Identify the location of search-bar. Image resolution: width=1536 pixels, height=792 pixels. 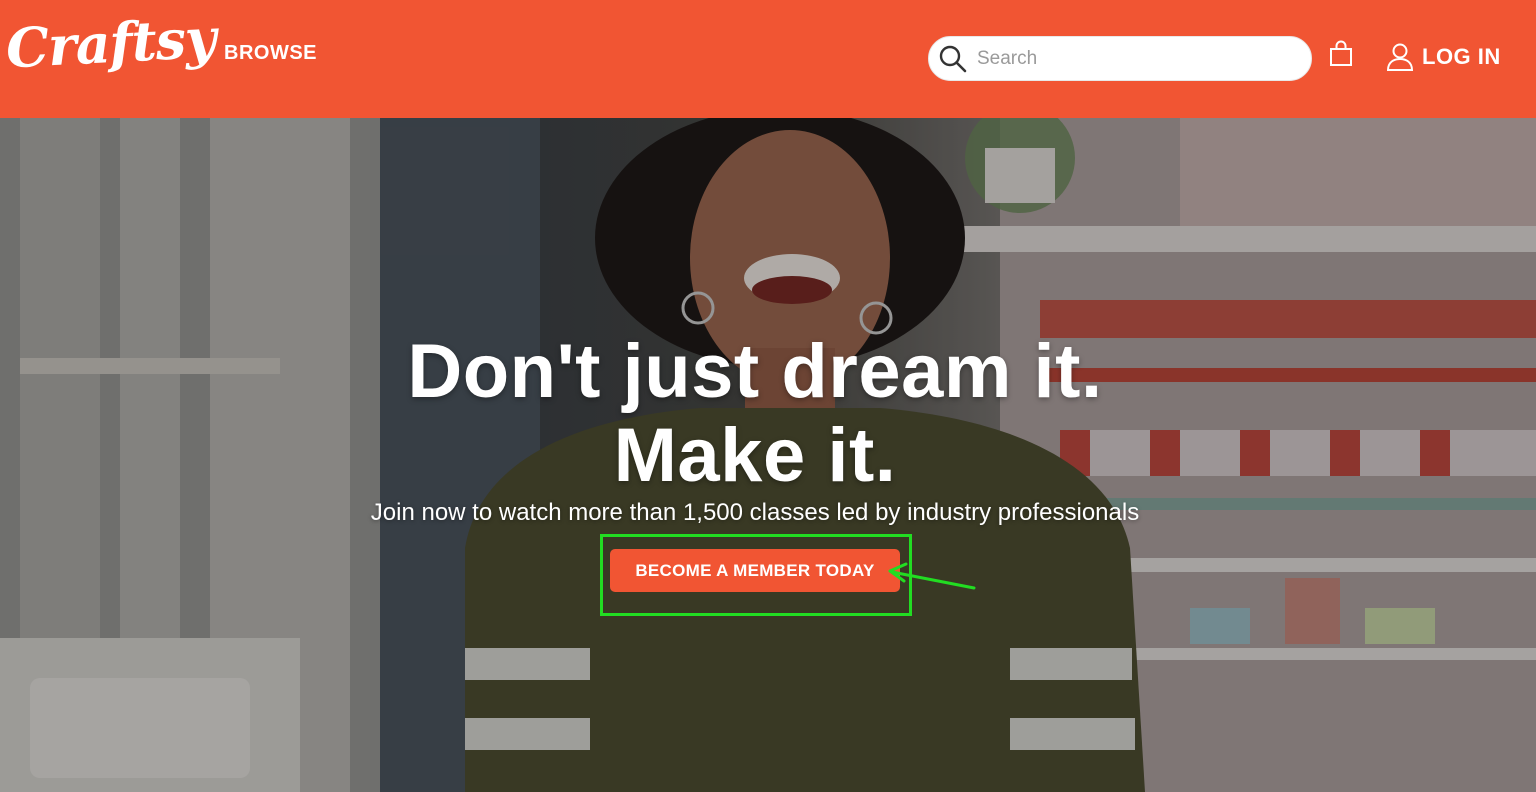
(1120, 58).